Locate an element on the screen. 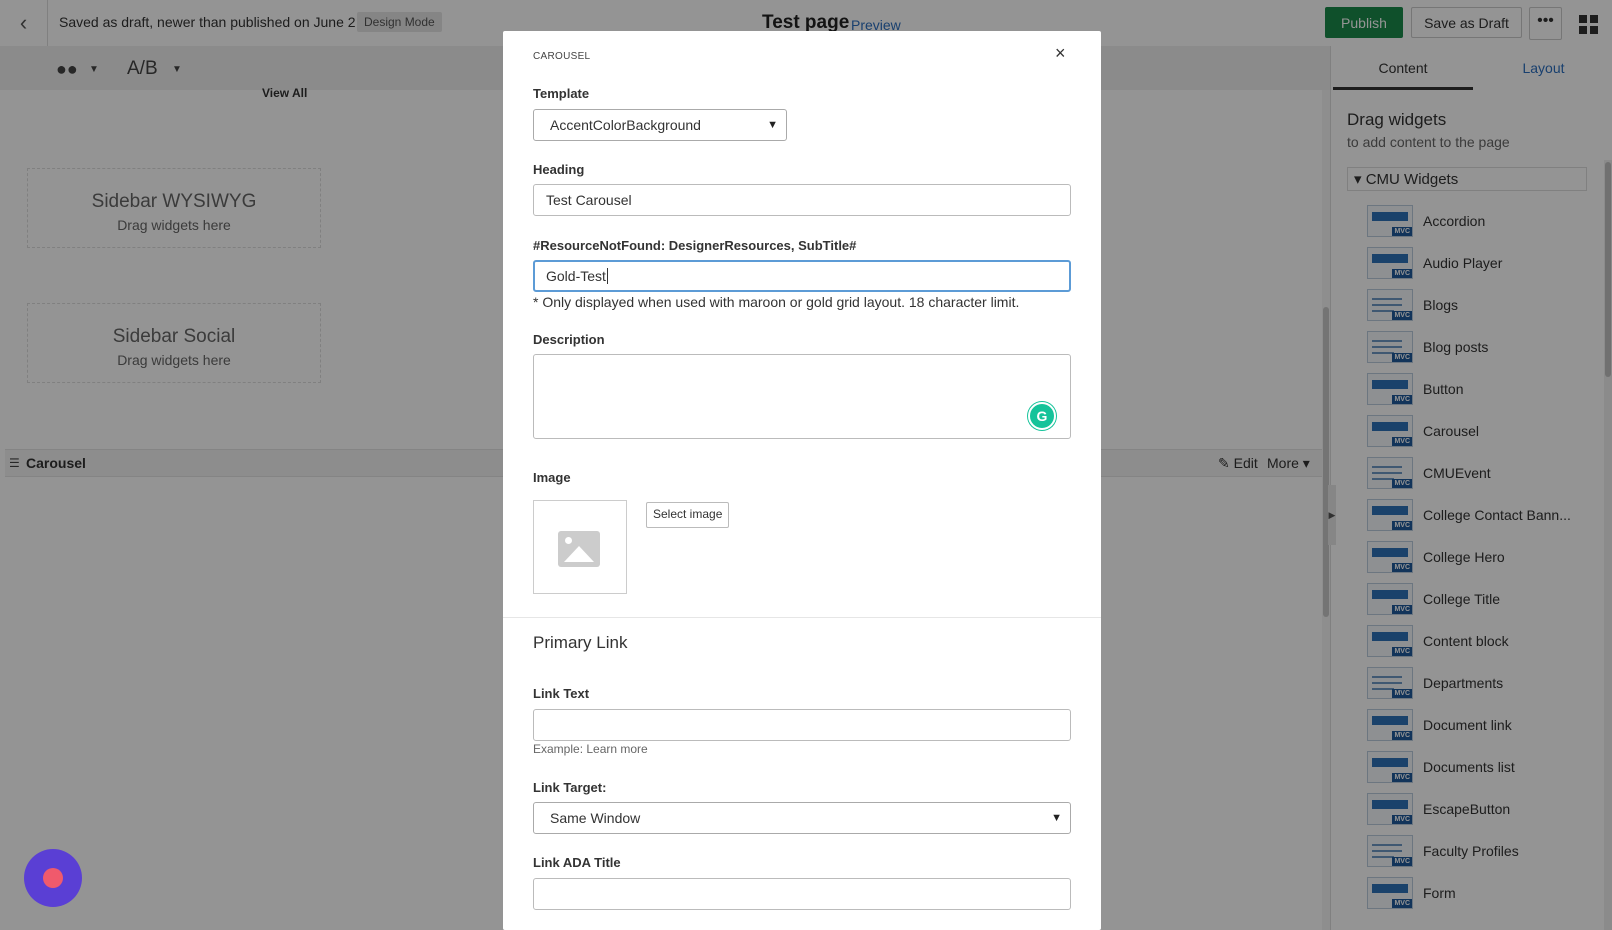  section-divider is located at coordinates (802, 617).